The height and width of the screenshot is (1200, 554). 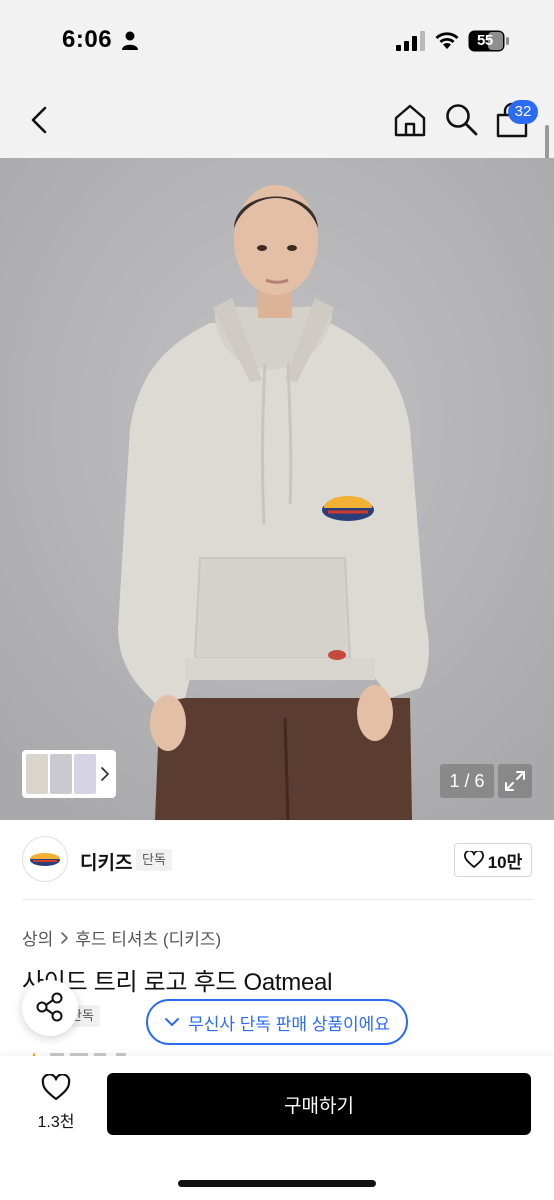 I want to click on wishlist-count: 1.3천, so click(x=56, y=1122).